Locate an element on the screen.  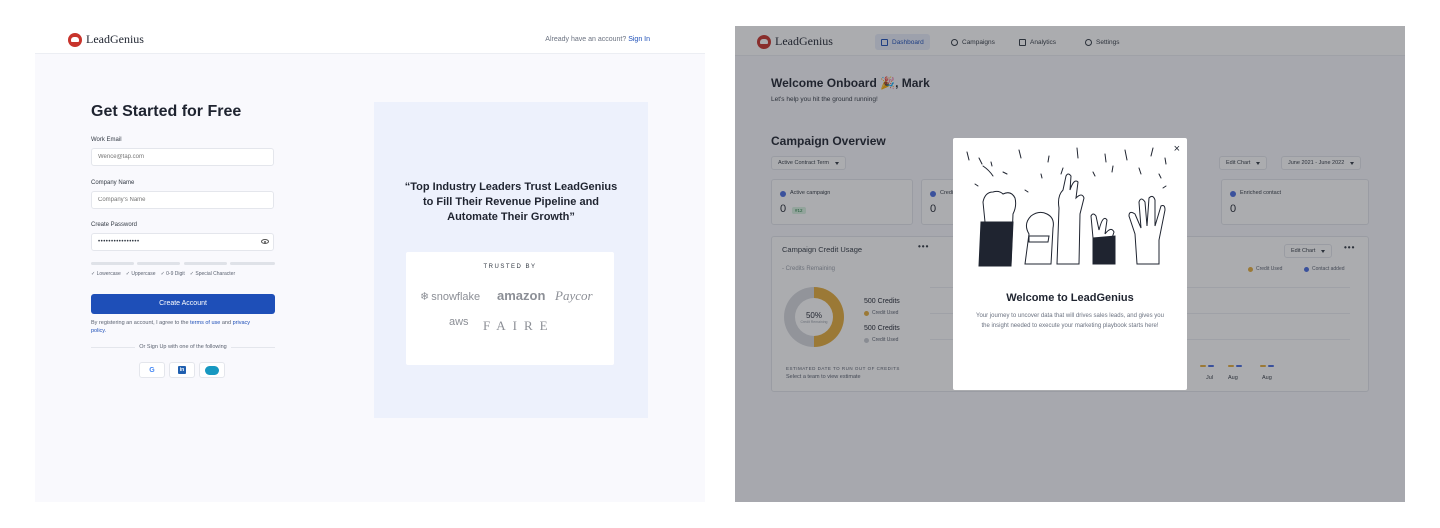
leadgenius-logo-icon is located at coordinates (75, 39).